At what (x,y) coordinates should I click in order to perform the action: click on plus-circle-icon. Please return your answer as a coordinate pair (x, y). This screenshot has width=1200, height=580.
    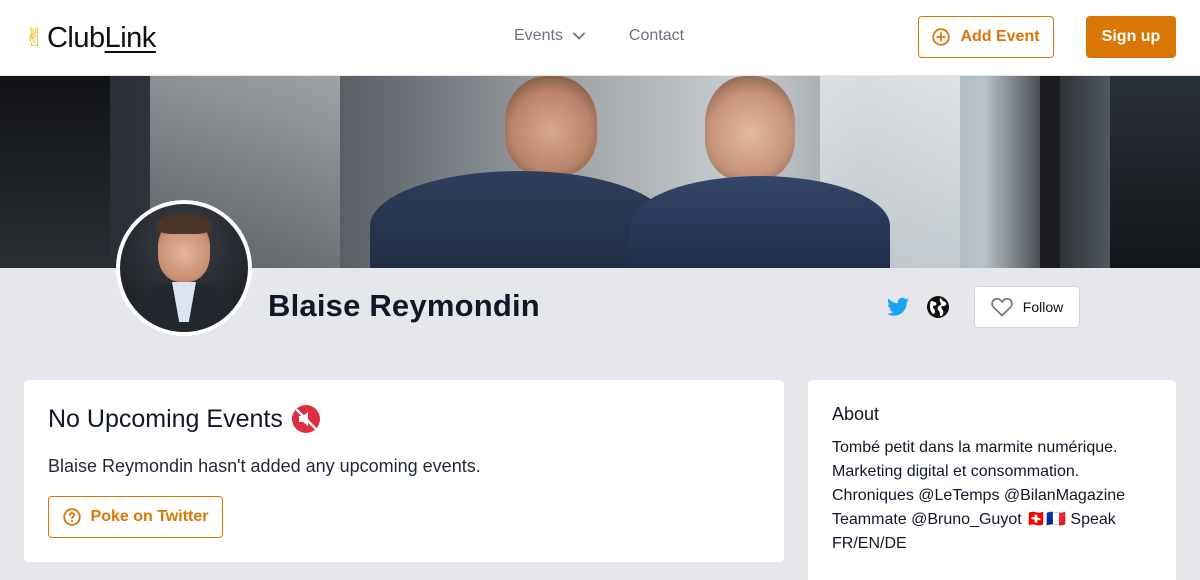
    Looking at the image, I should click on (941, 37).